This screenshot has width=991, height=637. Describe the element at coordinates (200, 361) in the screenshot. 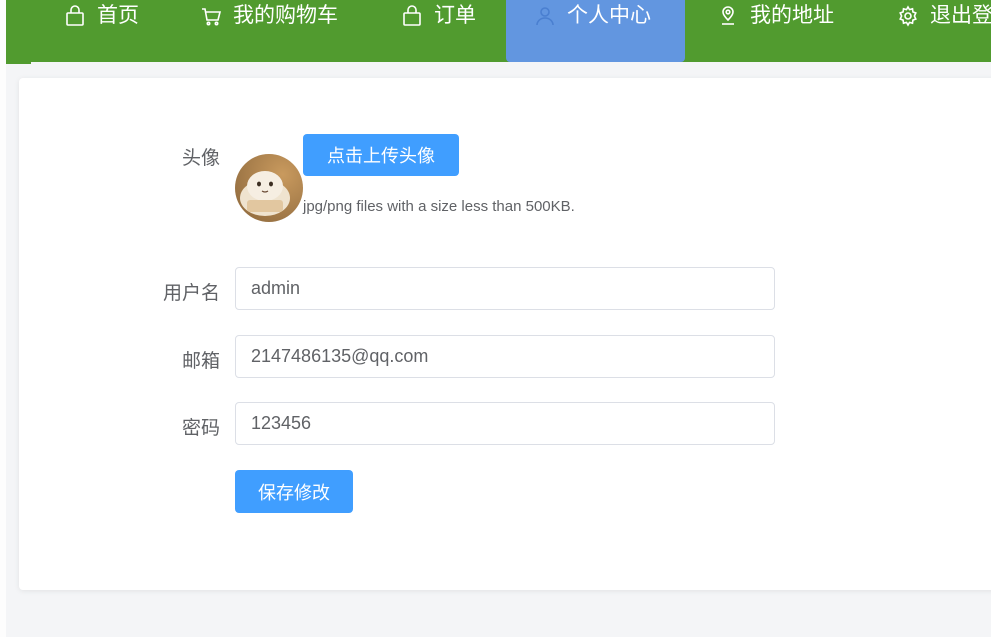

I see `email-label: 邮箱` at that location.